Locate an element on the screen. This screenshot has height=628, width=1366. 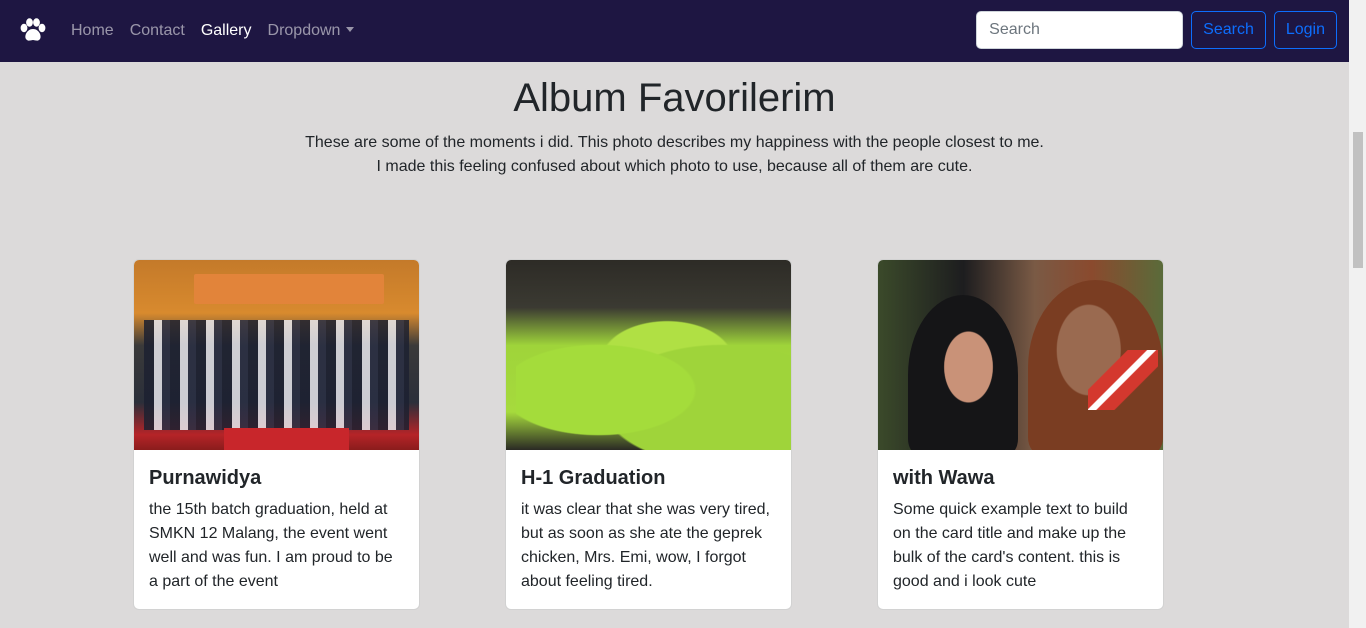
card-title: with Wawa is located at coordinates (944, 478).